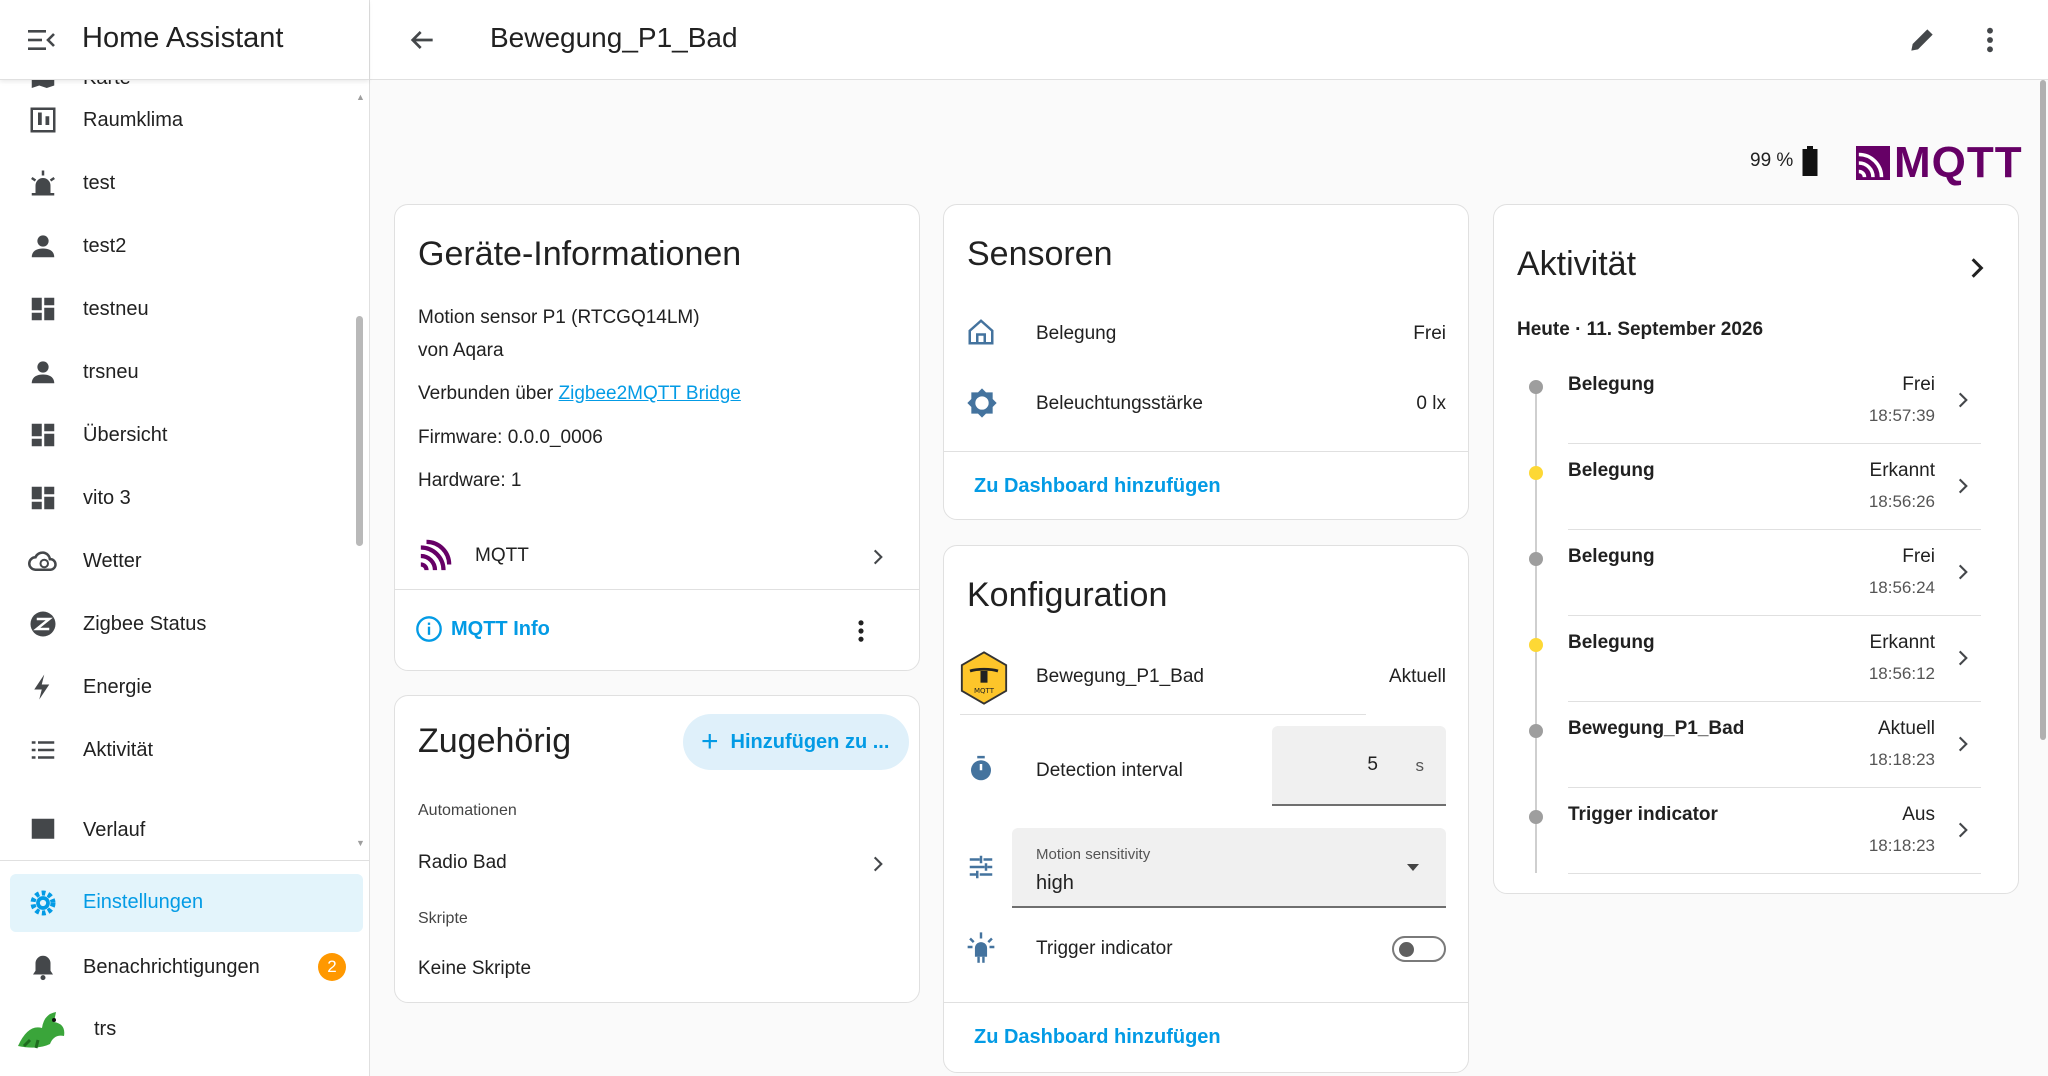 The height and width of the screenshot is (1076, 2048). What do you see at coordinates (183, 38) in the screenshot?
I see `app-title: Home Assistant` at bounding box center [183, 38].